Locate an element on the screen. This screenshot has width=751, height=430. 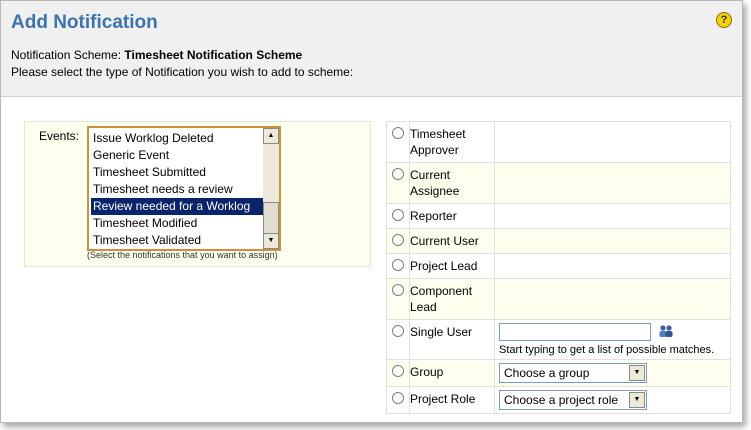
user-picker-icon is located at coordinates (666, 332).